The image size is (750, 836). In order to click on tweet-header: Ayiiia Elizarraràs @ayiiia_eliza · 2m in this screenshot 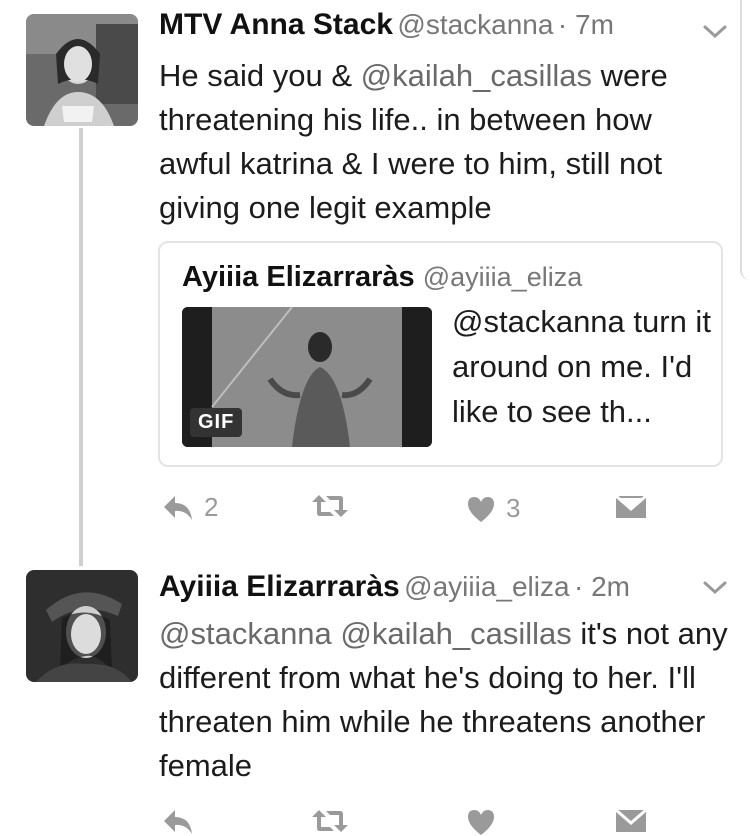, I will do `click(394, 587)`.